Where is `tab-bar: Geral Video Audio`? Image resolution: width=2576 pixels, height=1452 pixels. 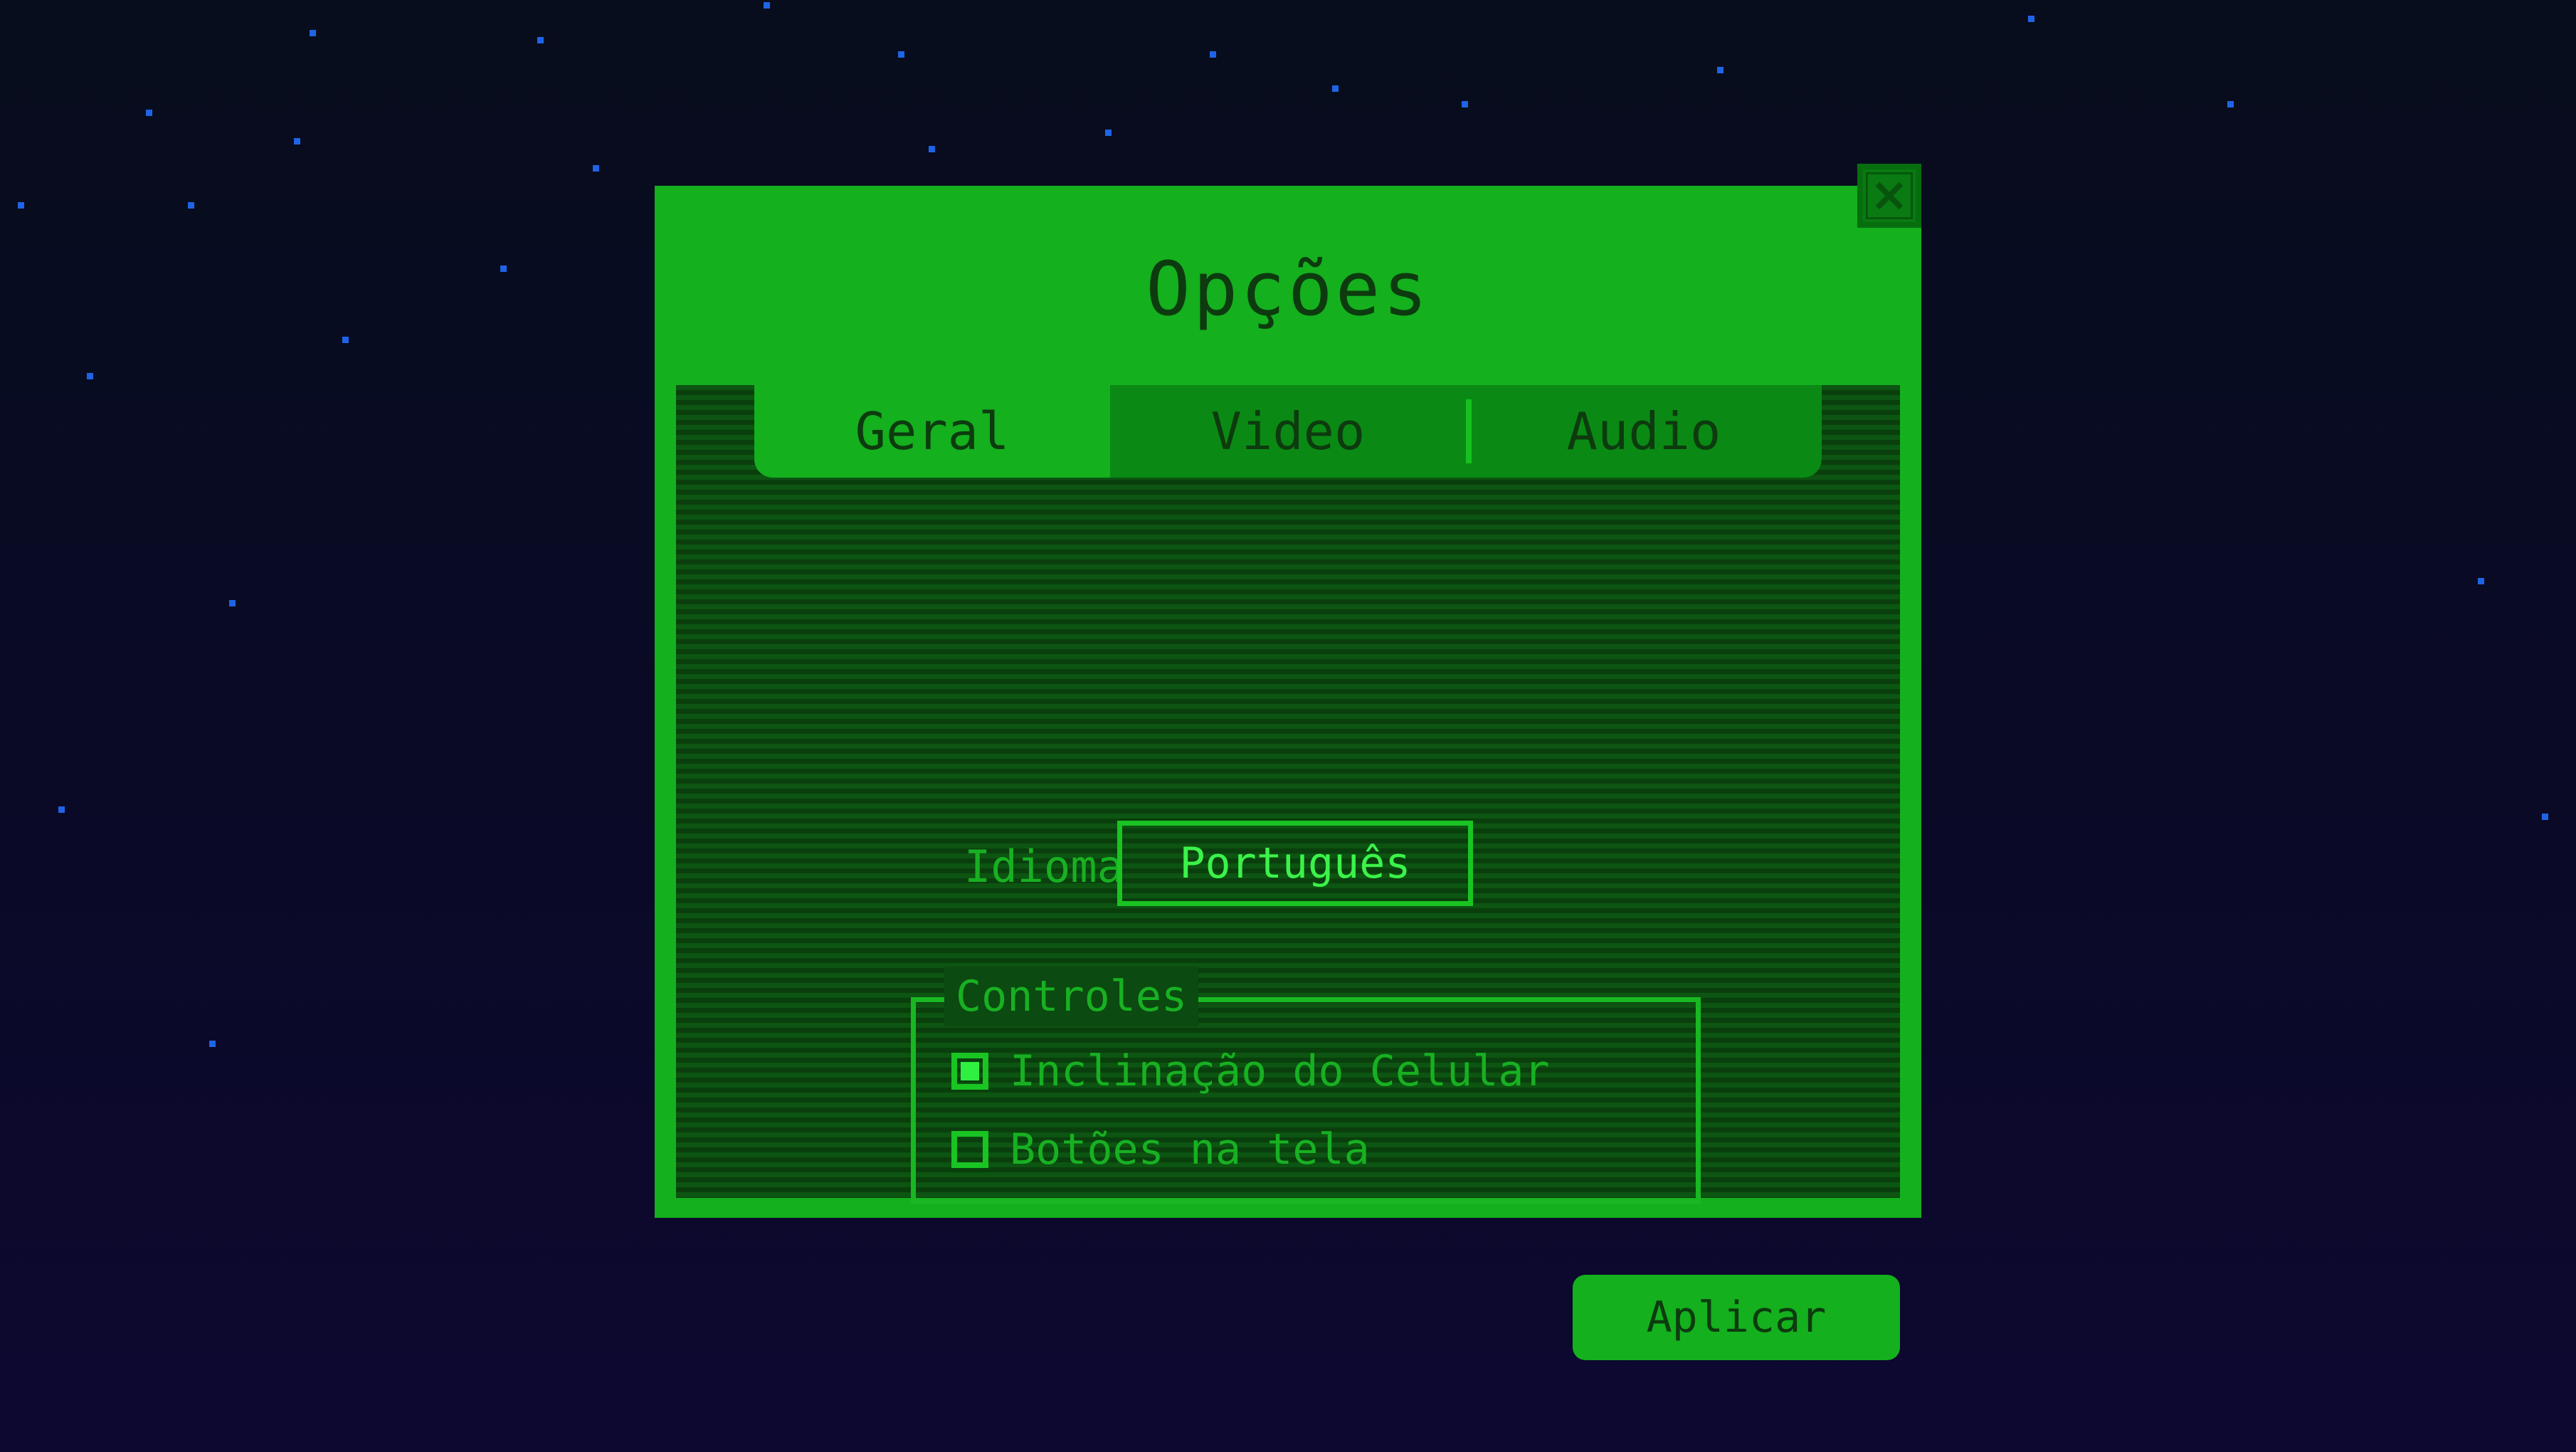 tab-bar: Geral Video Audio is located at coordinates (1288, 432).